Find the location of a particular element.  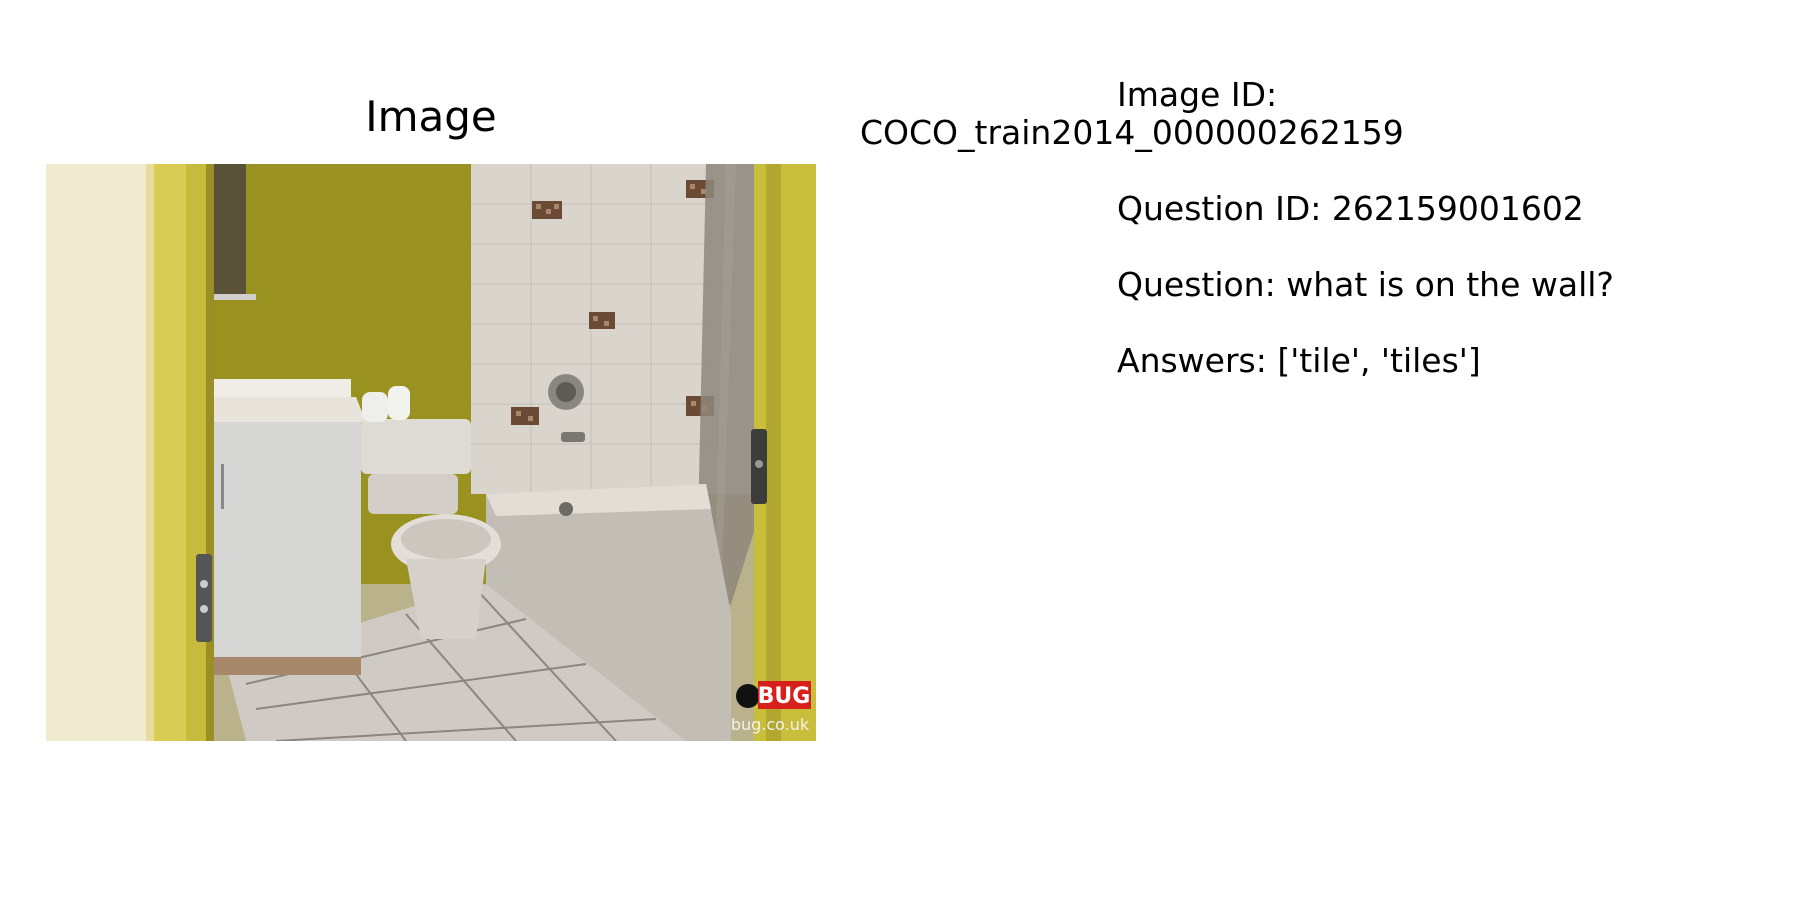

watermark: BUG bug.co.uk is located at coordinates (771, 707).